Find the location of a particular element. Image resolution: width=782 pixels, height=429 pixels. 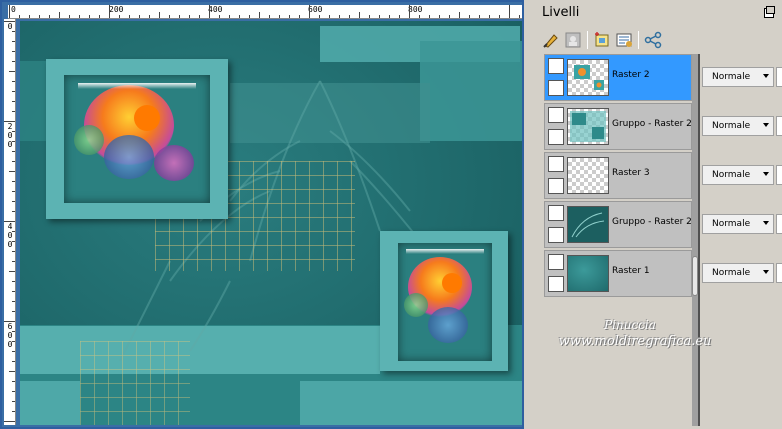

mask-icon is located at coordinates (573, 40).